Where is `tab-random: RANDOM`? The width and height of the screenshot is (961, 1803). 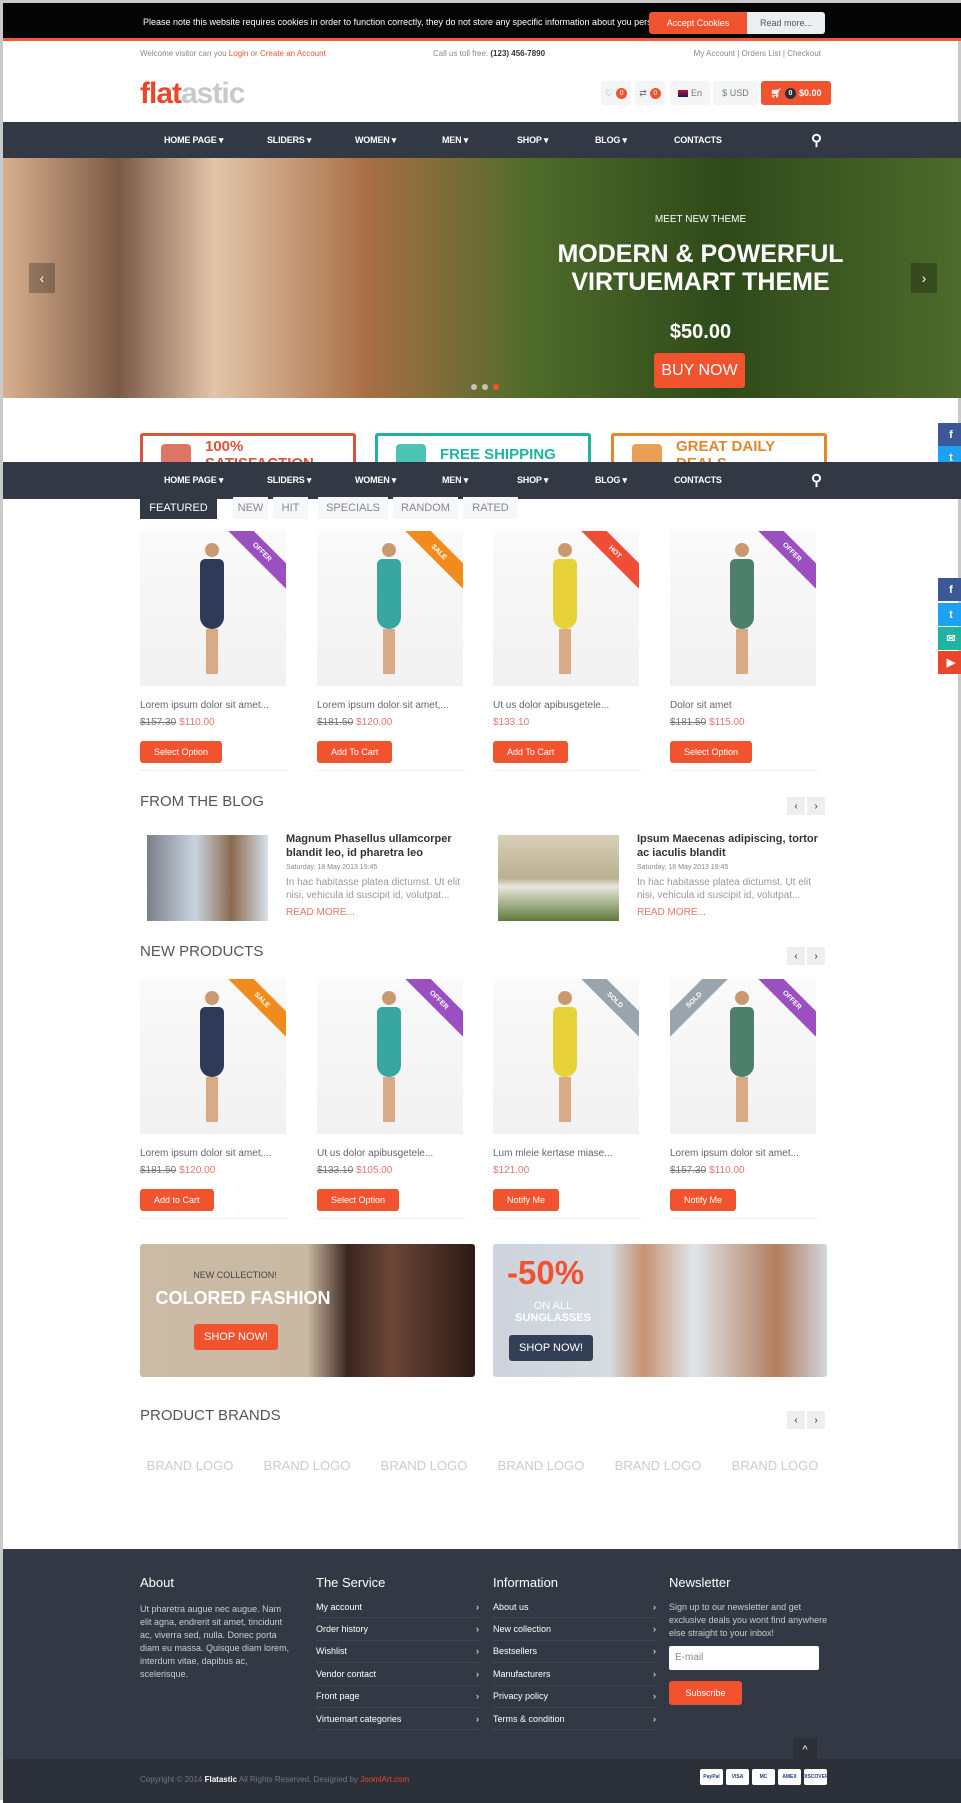 tab-random: RANDOM is located at coordinates (425, 508).